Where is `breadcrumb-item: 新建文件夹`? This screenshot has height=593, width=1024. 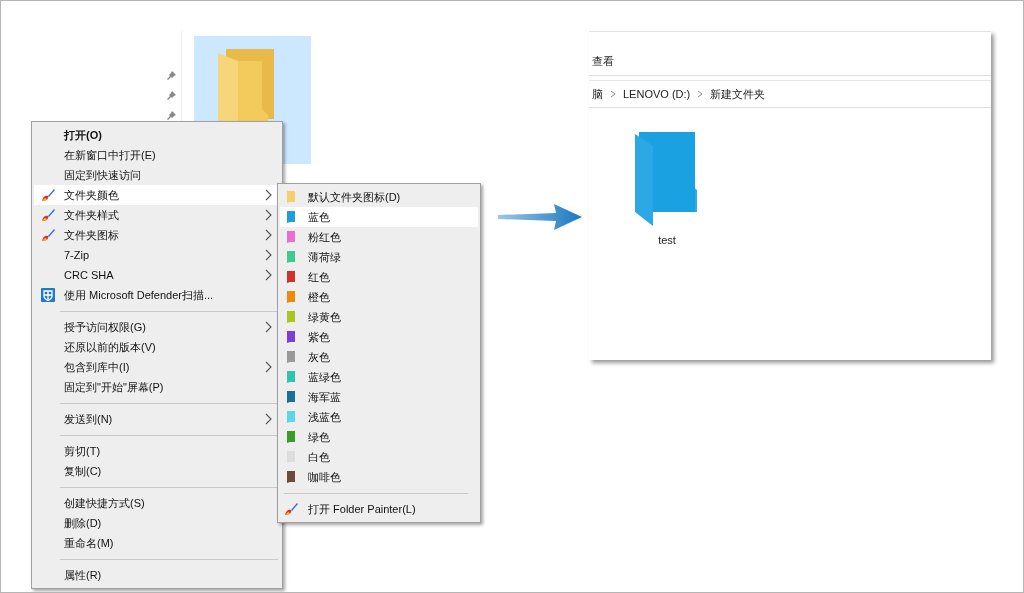 breadcrumb-item: 新建文件夹 is located at coordinates (738, 94).